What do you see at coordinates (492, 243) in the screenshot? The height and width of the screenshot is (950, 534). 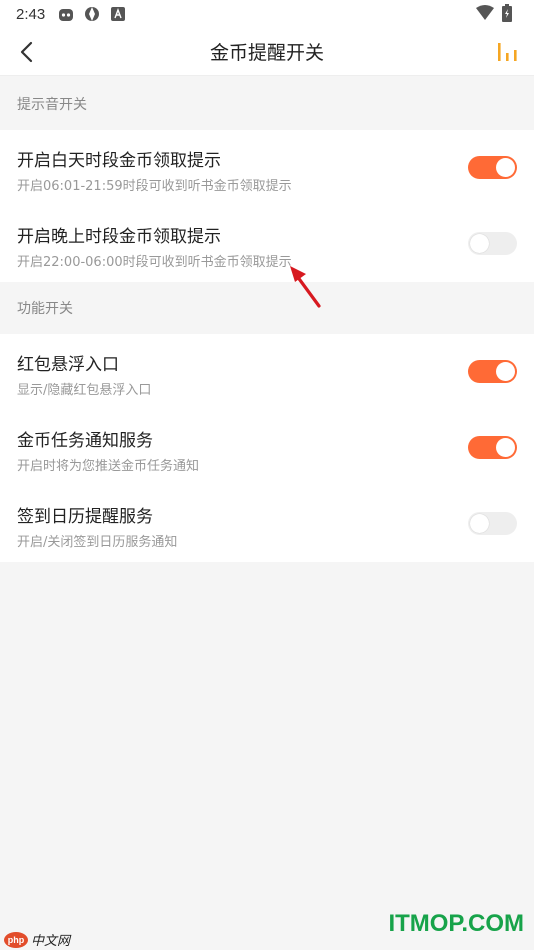 I see `night-reminder-toggle` at bounding box center [492, 243].